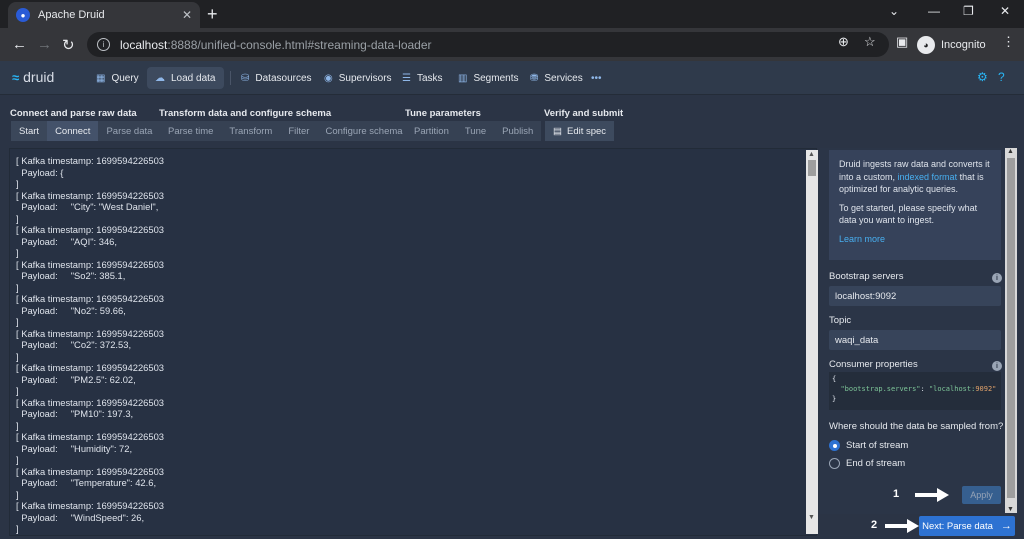 This screenshot has width=1024, height=539. What do you see at coordinates (23, 15) in the screenshot?
I see `druid-favicon-icon: ●` at bounding box center [23, 15].